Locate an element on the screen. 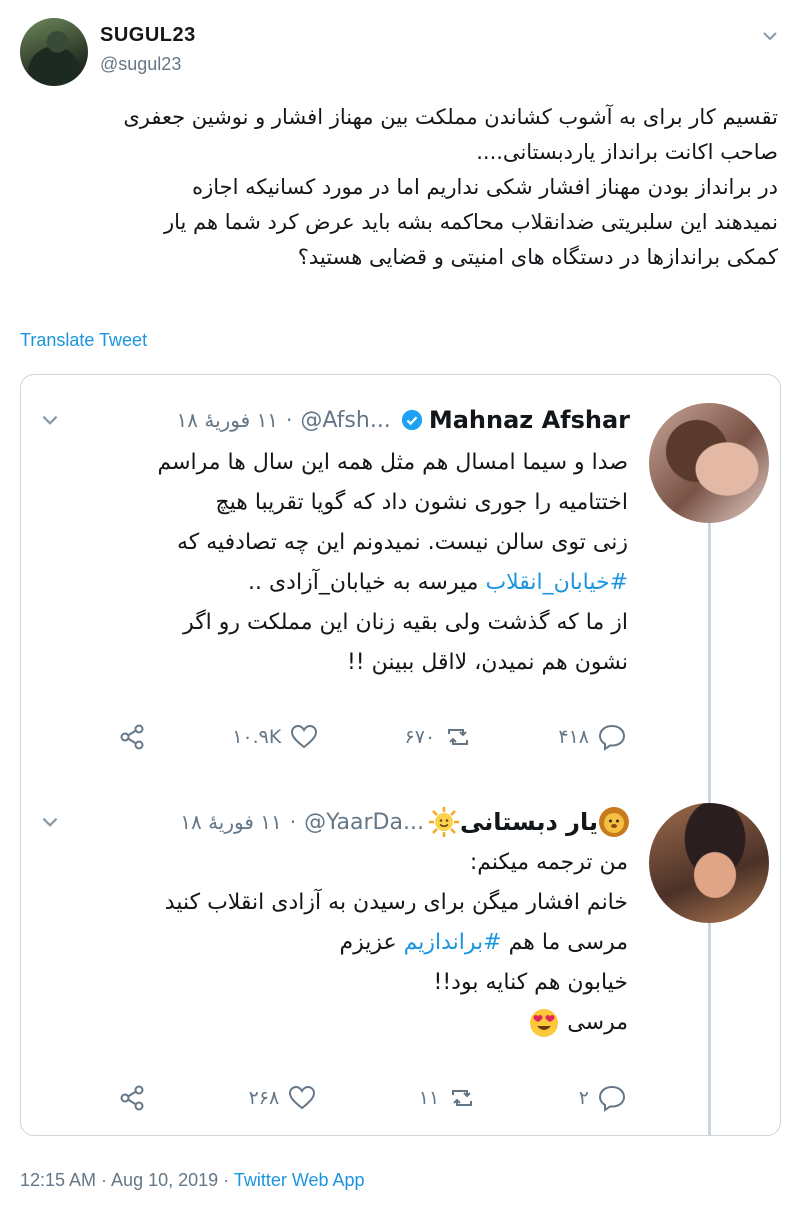 The width and height of the screenshot is (800, 1212). tweet-source-link: Twitter Web App is located at coordinates (299, 1180).